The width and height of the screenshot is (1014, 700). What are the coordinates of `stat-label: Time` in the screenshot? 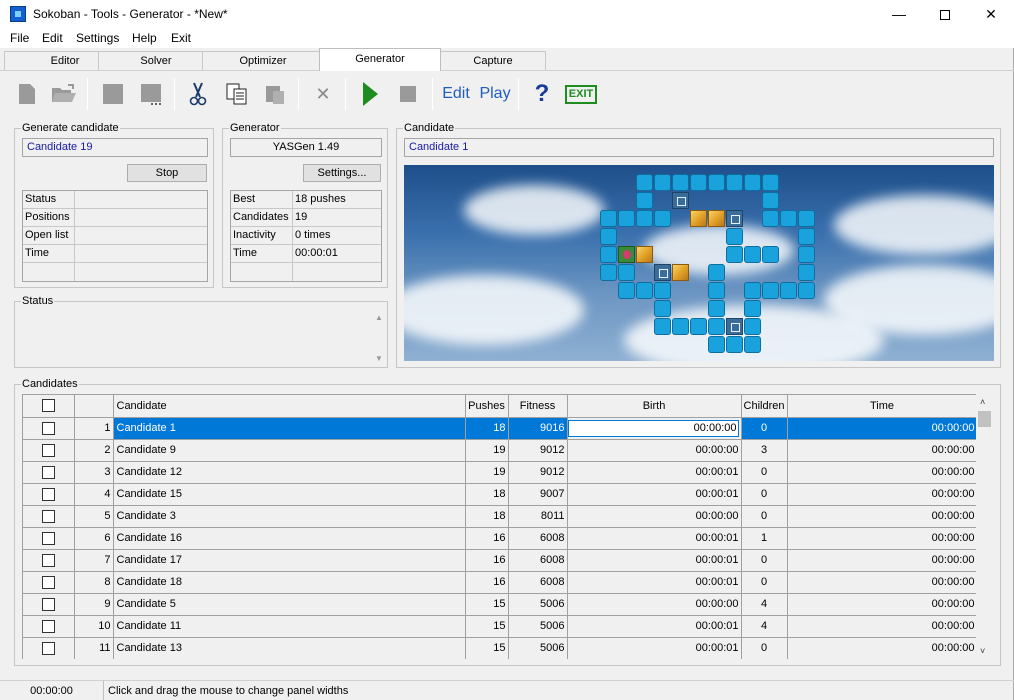 It's located at (49, 253).